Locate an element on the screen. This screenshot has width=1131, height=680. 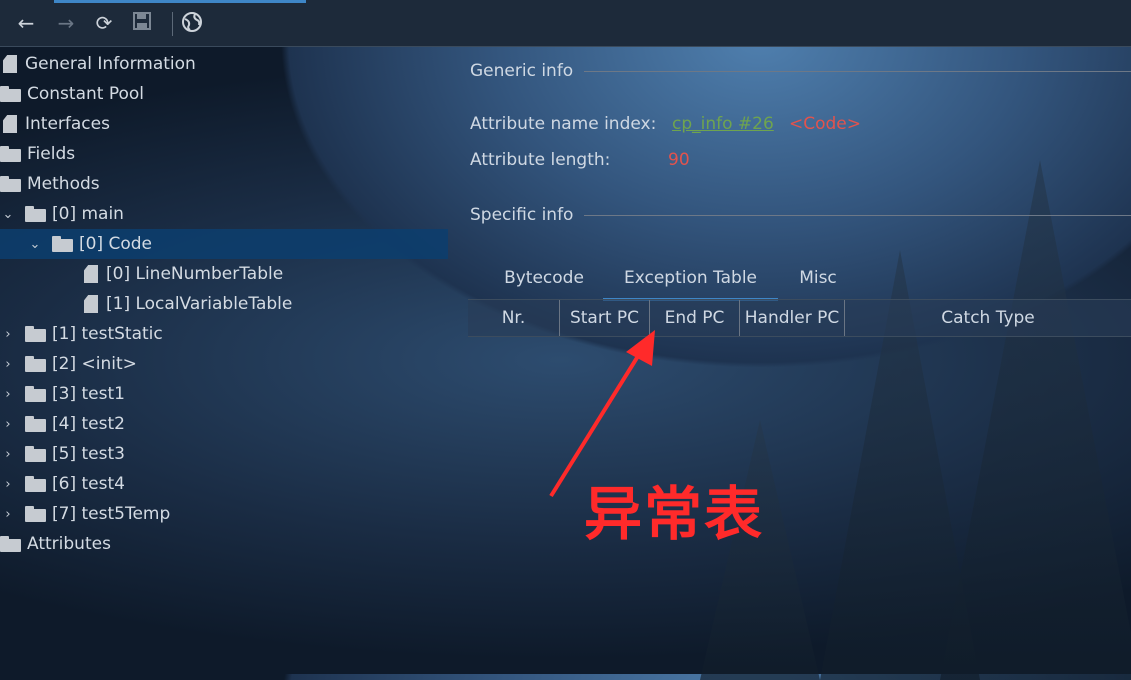
annotation-arrow is located at coordinates (602, 414).